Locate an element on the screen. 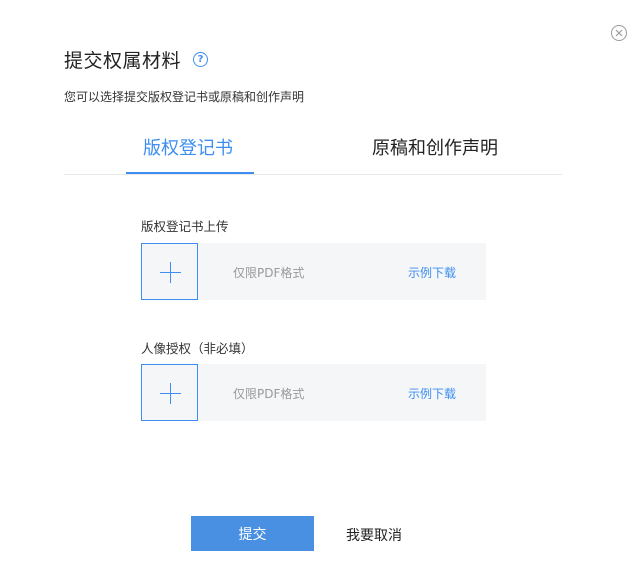 The height and width of the screenshot is (572, 640). tab-original-and-declaration: 原稿和创作声明 is located at coordinates (435, 147).